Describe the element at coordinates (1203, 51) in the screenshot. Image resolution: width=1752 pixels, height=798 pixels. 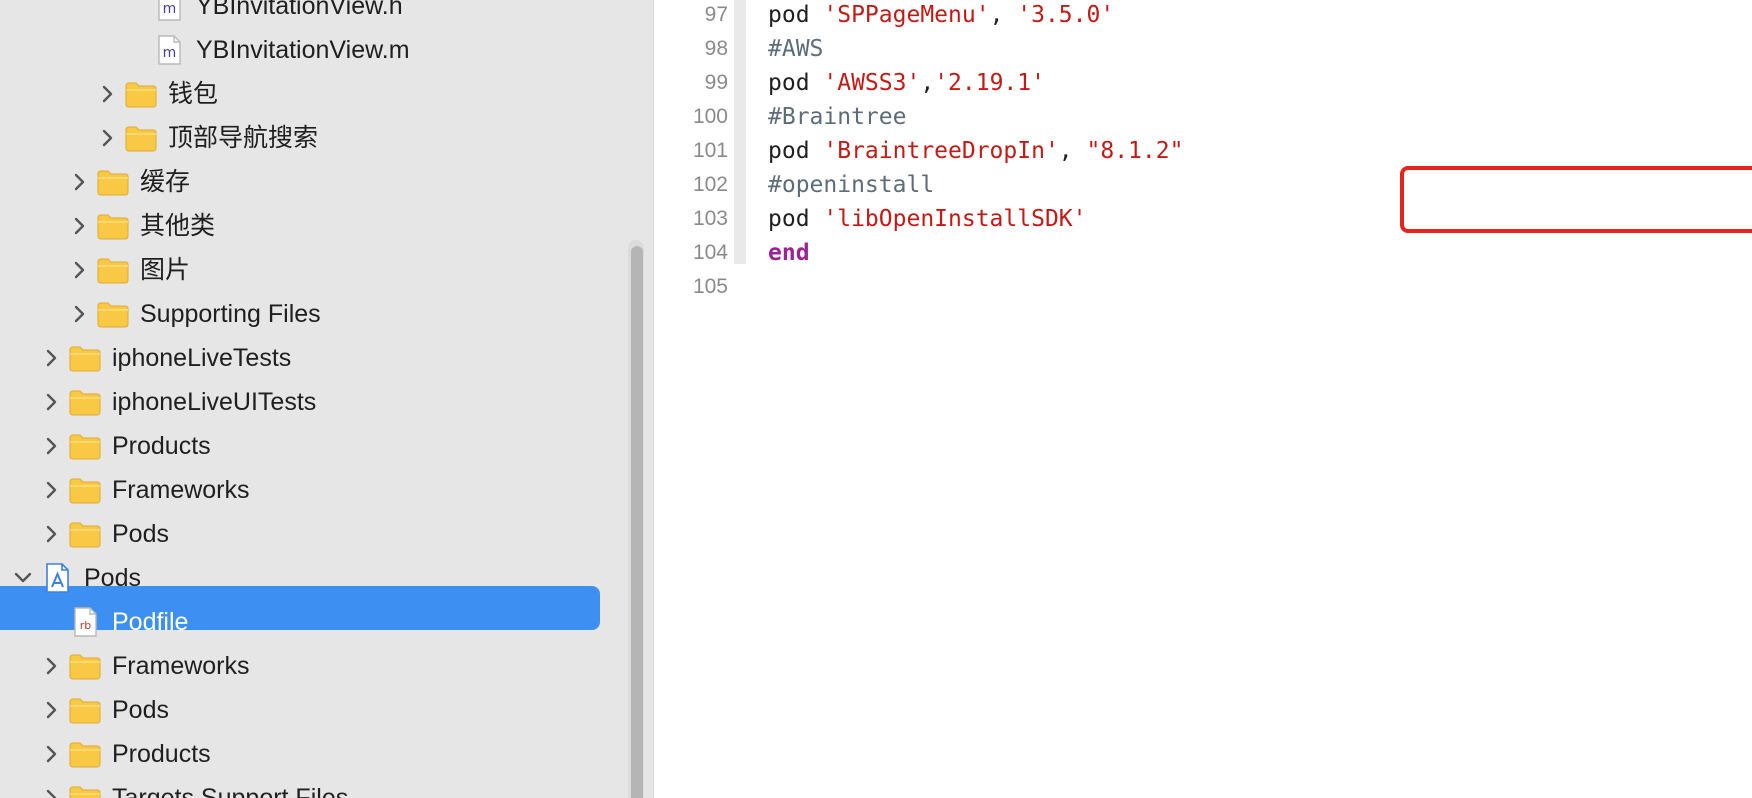
I see `code-line: 98 #AWS` at that location.